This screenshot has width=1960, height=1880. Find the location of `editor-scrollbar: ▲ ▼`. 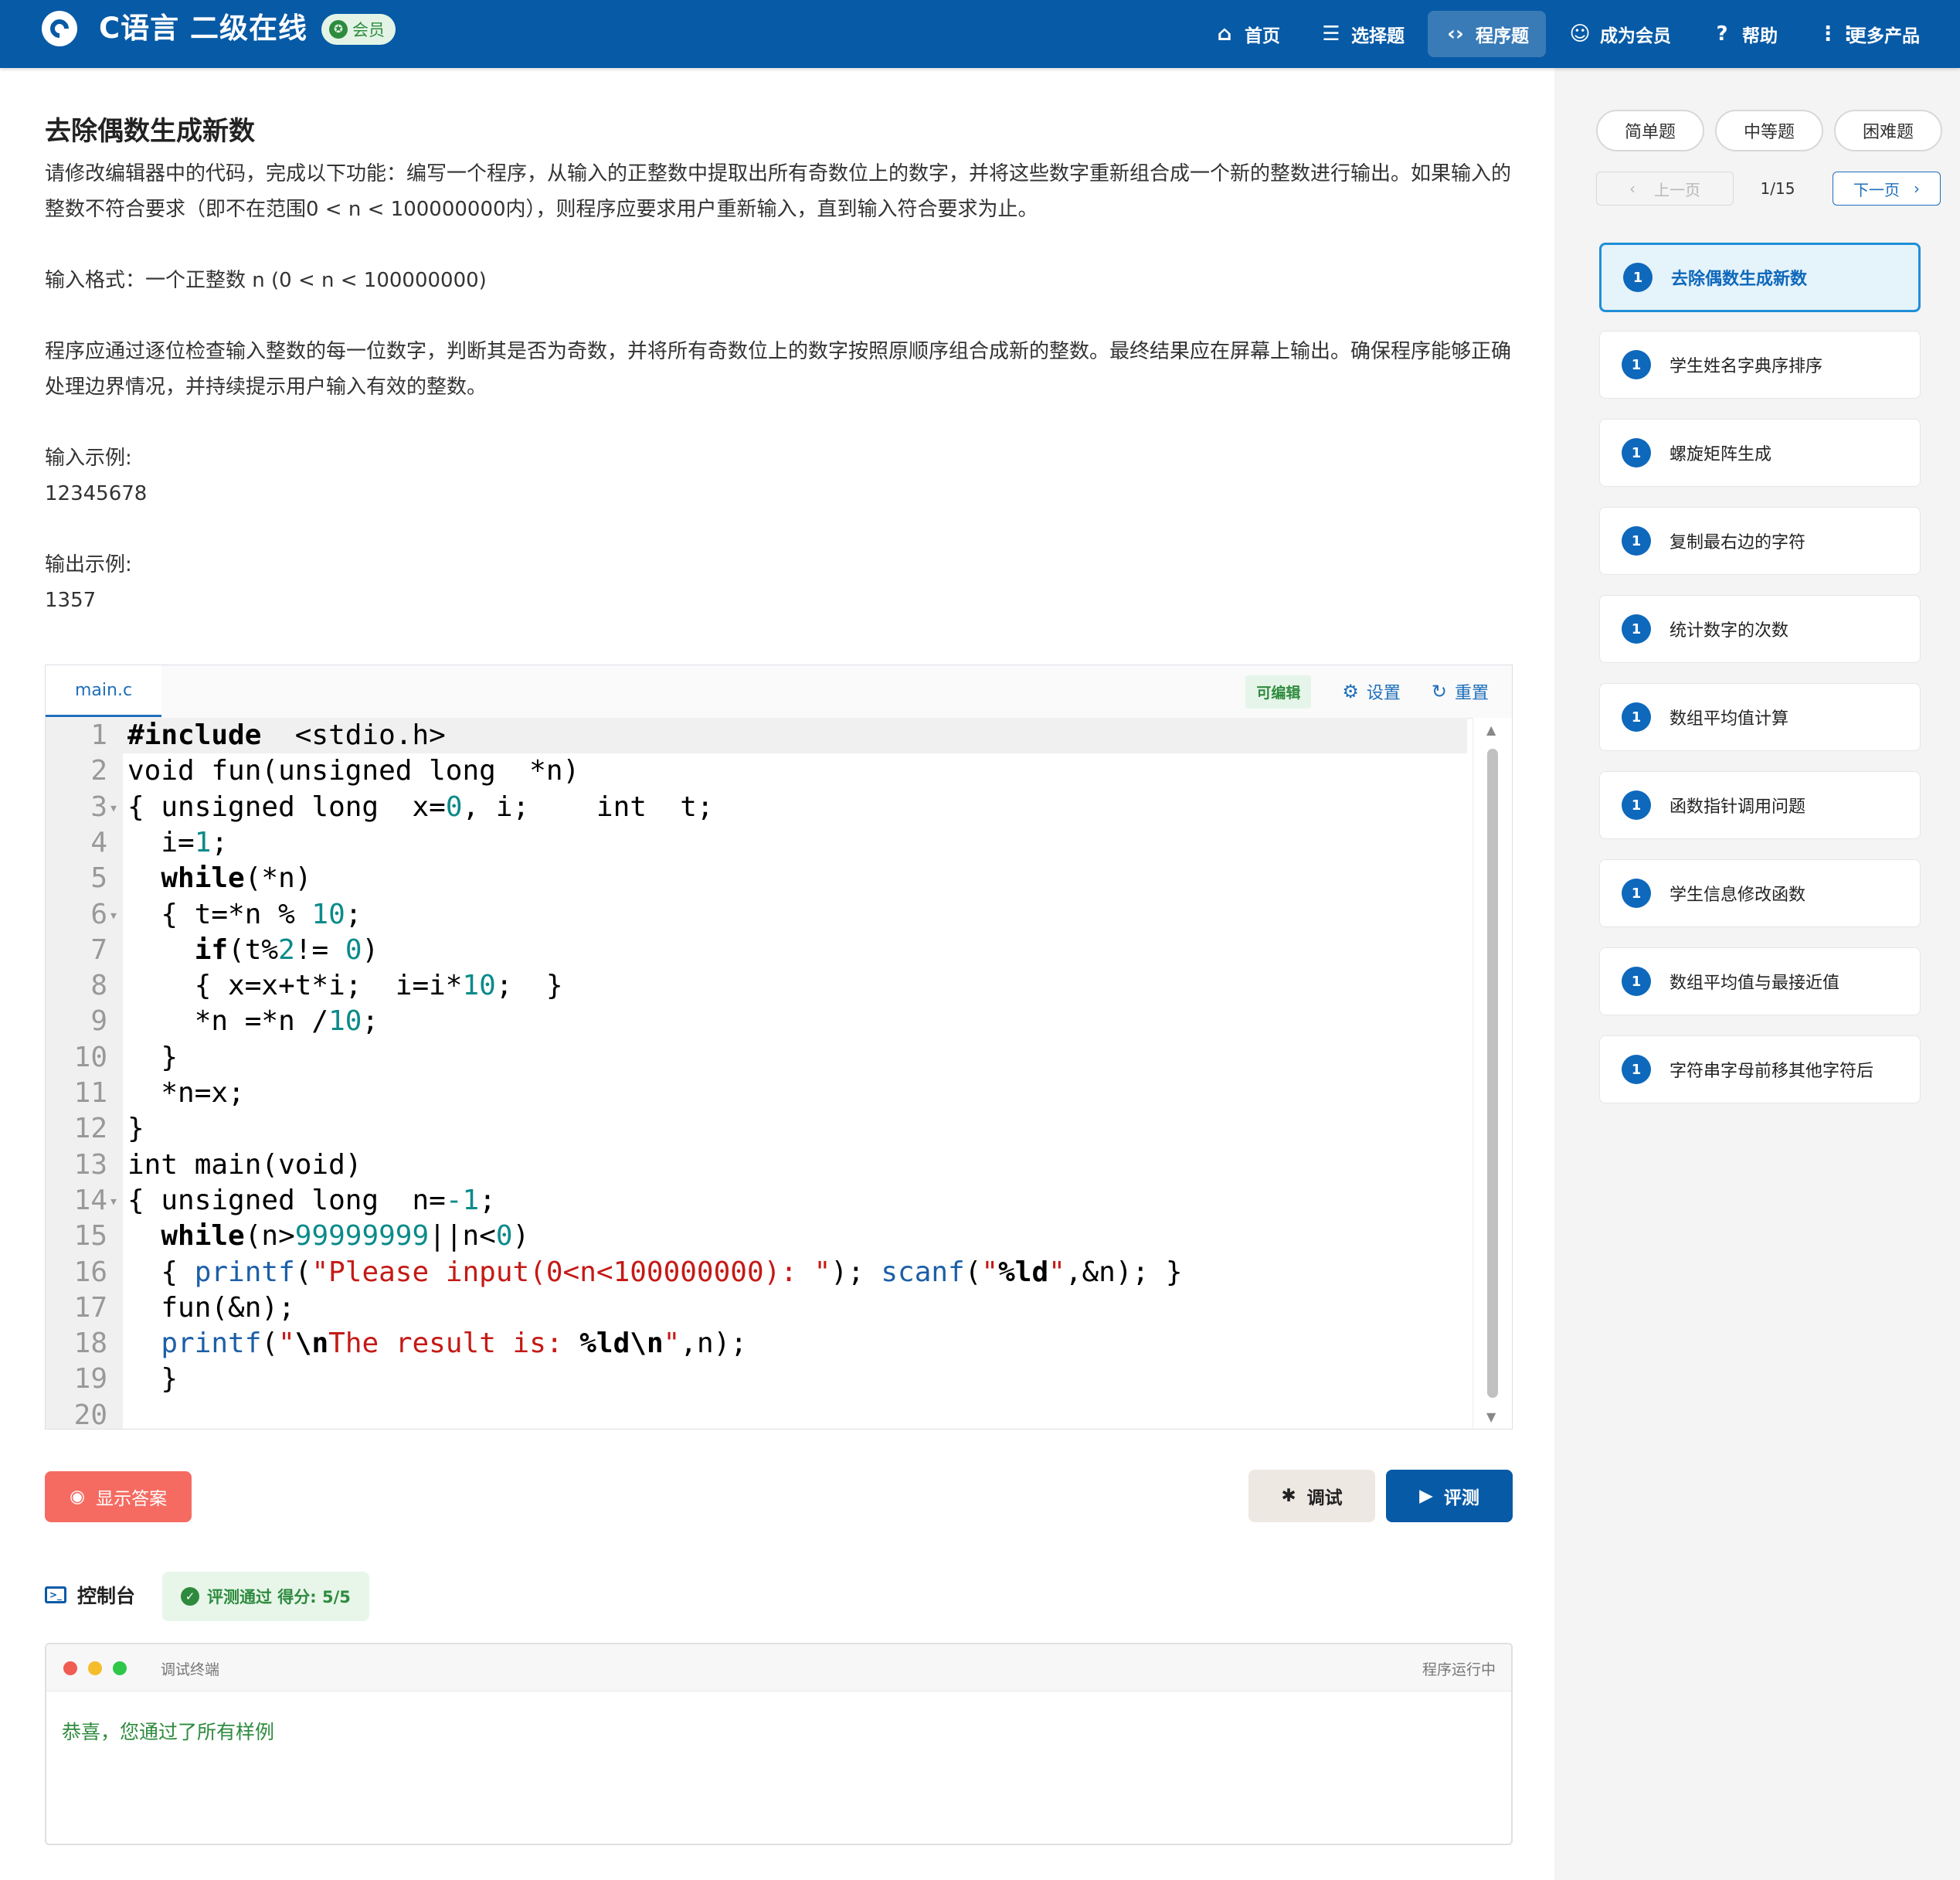

editor-scrollbar: ▲ ▼ is located at coordinates (1492, 1074).